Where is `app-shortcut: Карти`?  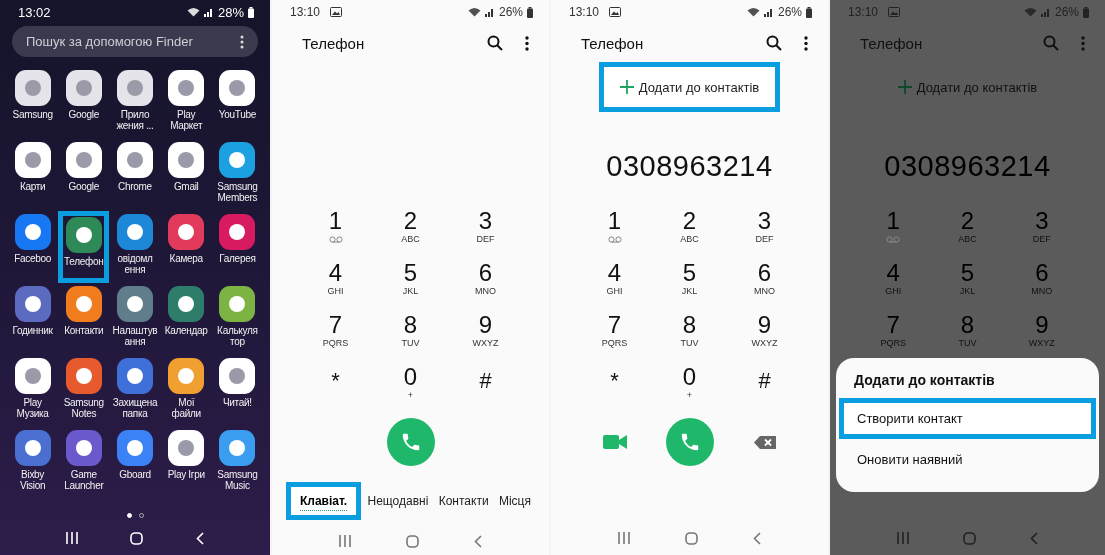 app-shortcut: Карти is located at coordinates (33, 175).